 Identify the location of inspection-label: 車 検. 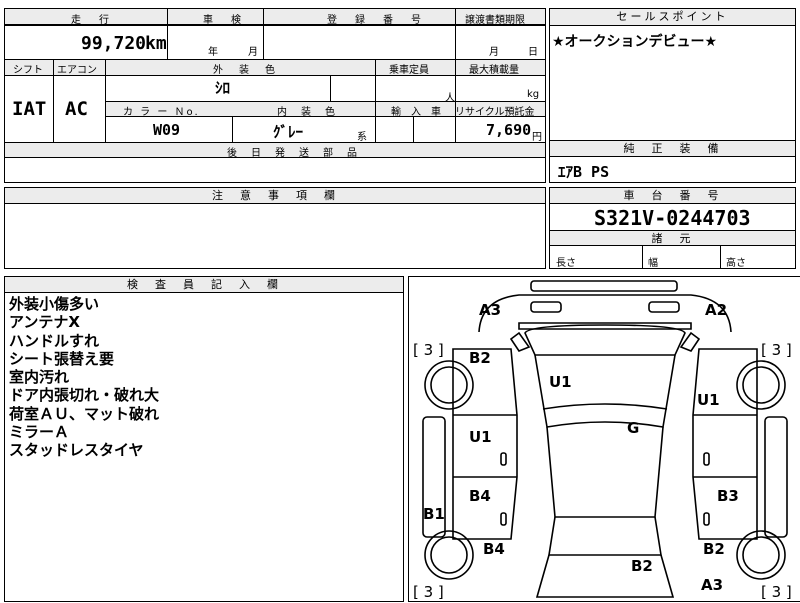
(224, 20).